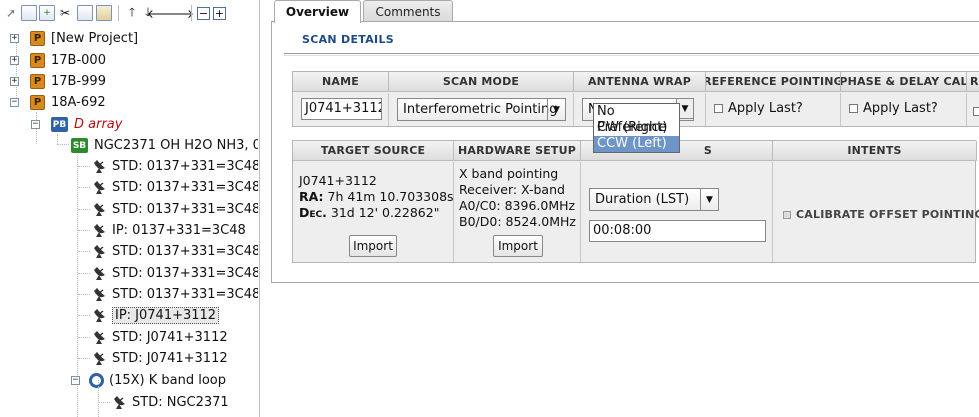 The width and height of the screenshot is (979, 417). What do you see at coordinates (875, 151) in the screenshot?
I see `column-header: INTENTS` at bounding box center [875, 151].